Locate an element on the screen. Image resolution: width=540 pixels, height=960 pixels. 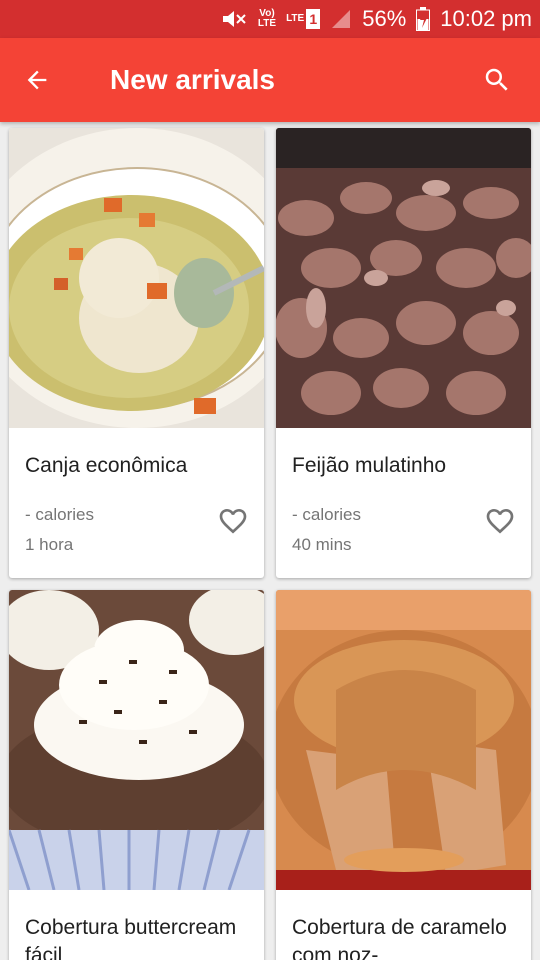
status-bar: Vo) LTE LTE 1 56% 10:02 pm is located at coordinates (270, 19).